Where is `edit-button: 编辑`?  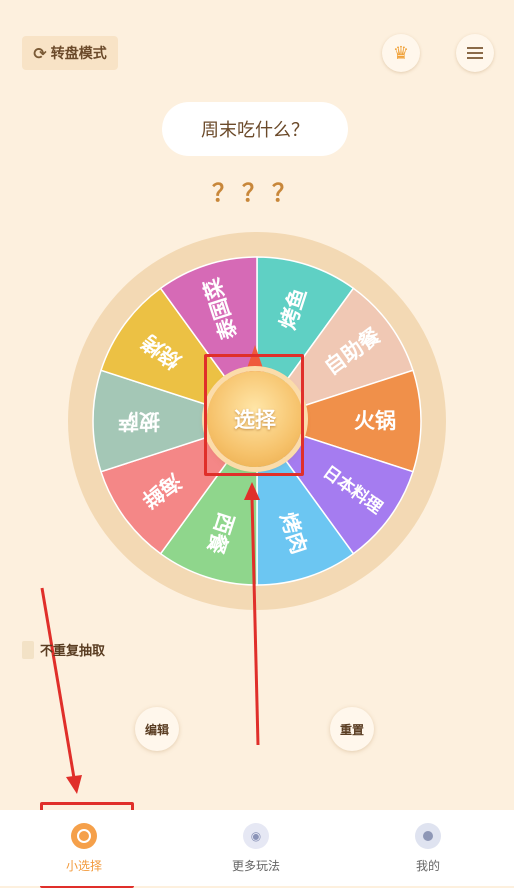
edit-button: 编辑 is located at coordinates (157, 729).